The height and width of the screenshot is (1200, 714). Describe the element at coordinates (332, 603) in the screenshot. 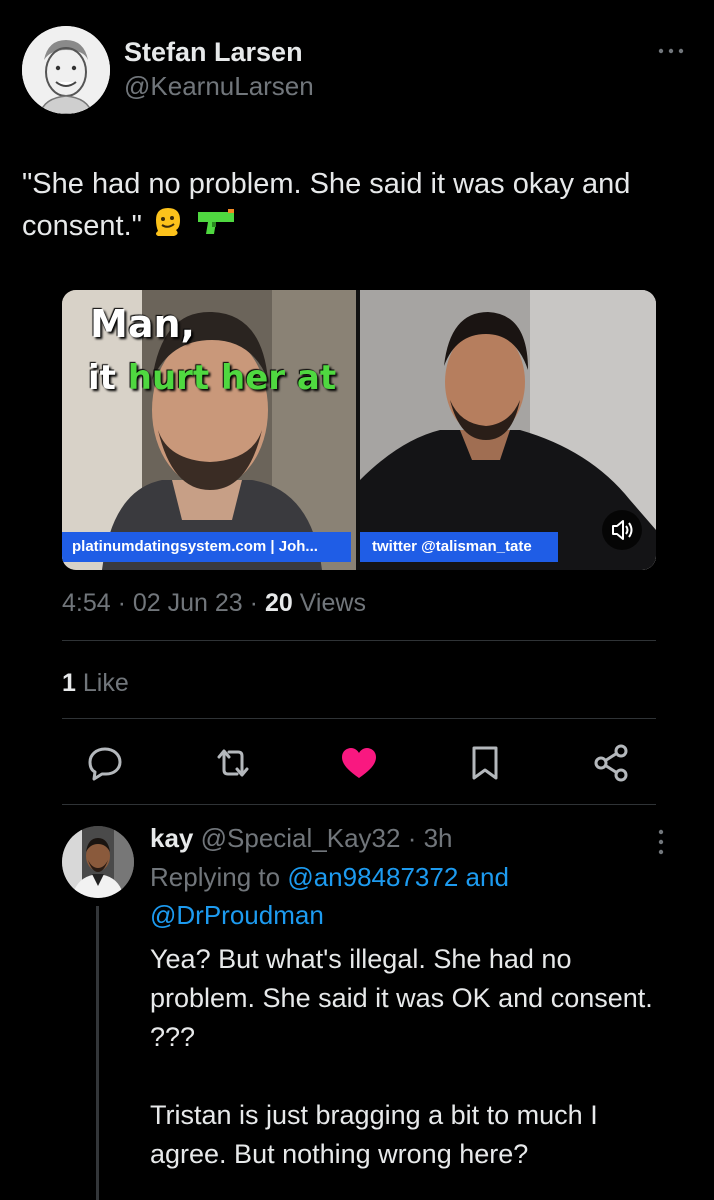

I see `views-label: Views` at that location.